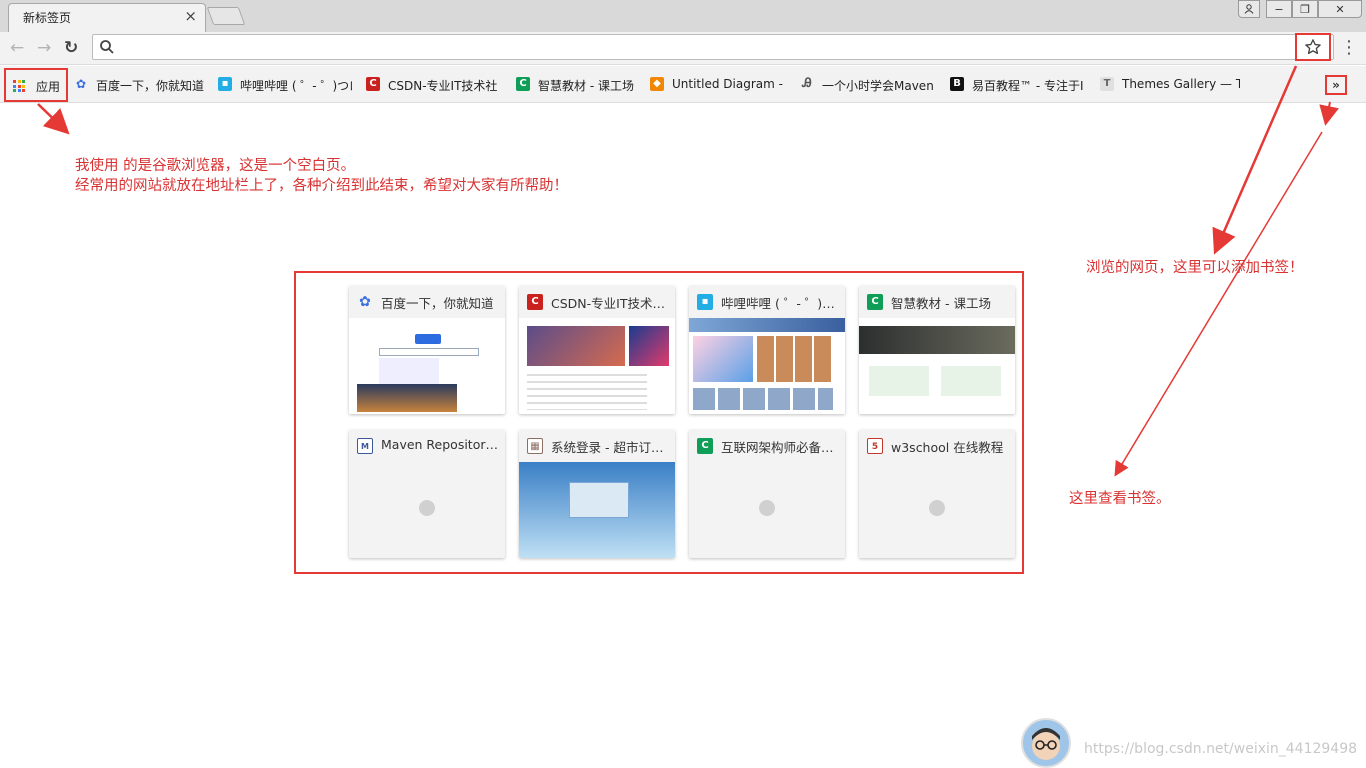 The image size is (1366, 768). What do you see at coordinates (1255, 160) in the screenshot?
I see `arrow-from-star` at bounding box center [1255, 160].